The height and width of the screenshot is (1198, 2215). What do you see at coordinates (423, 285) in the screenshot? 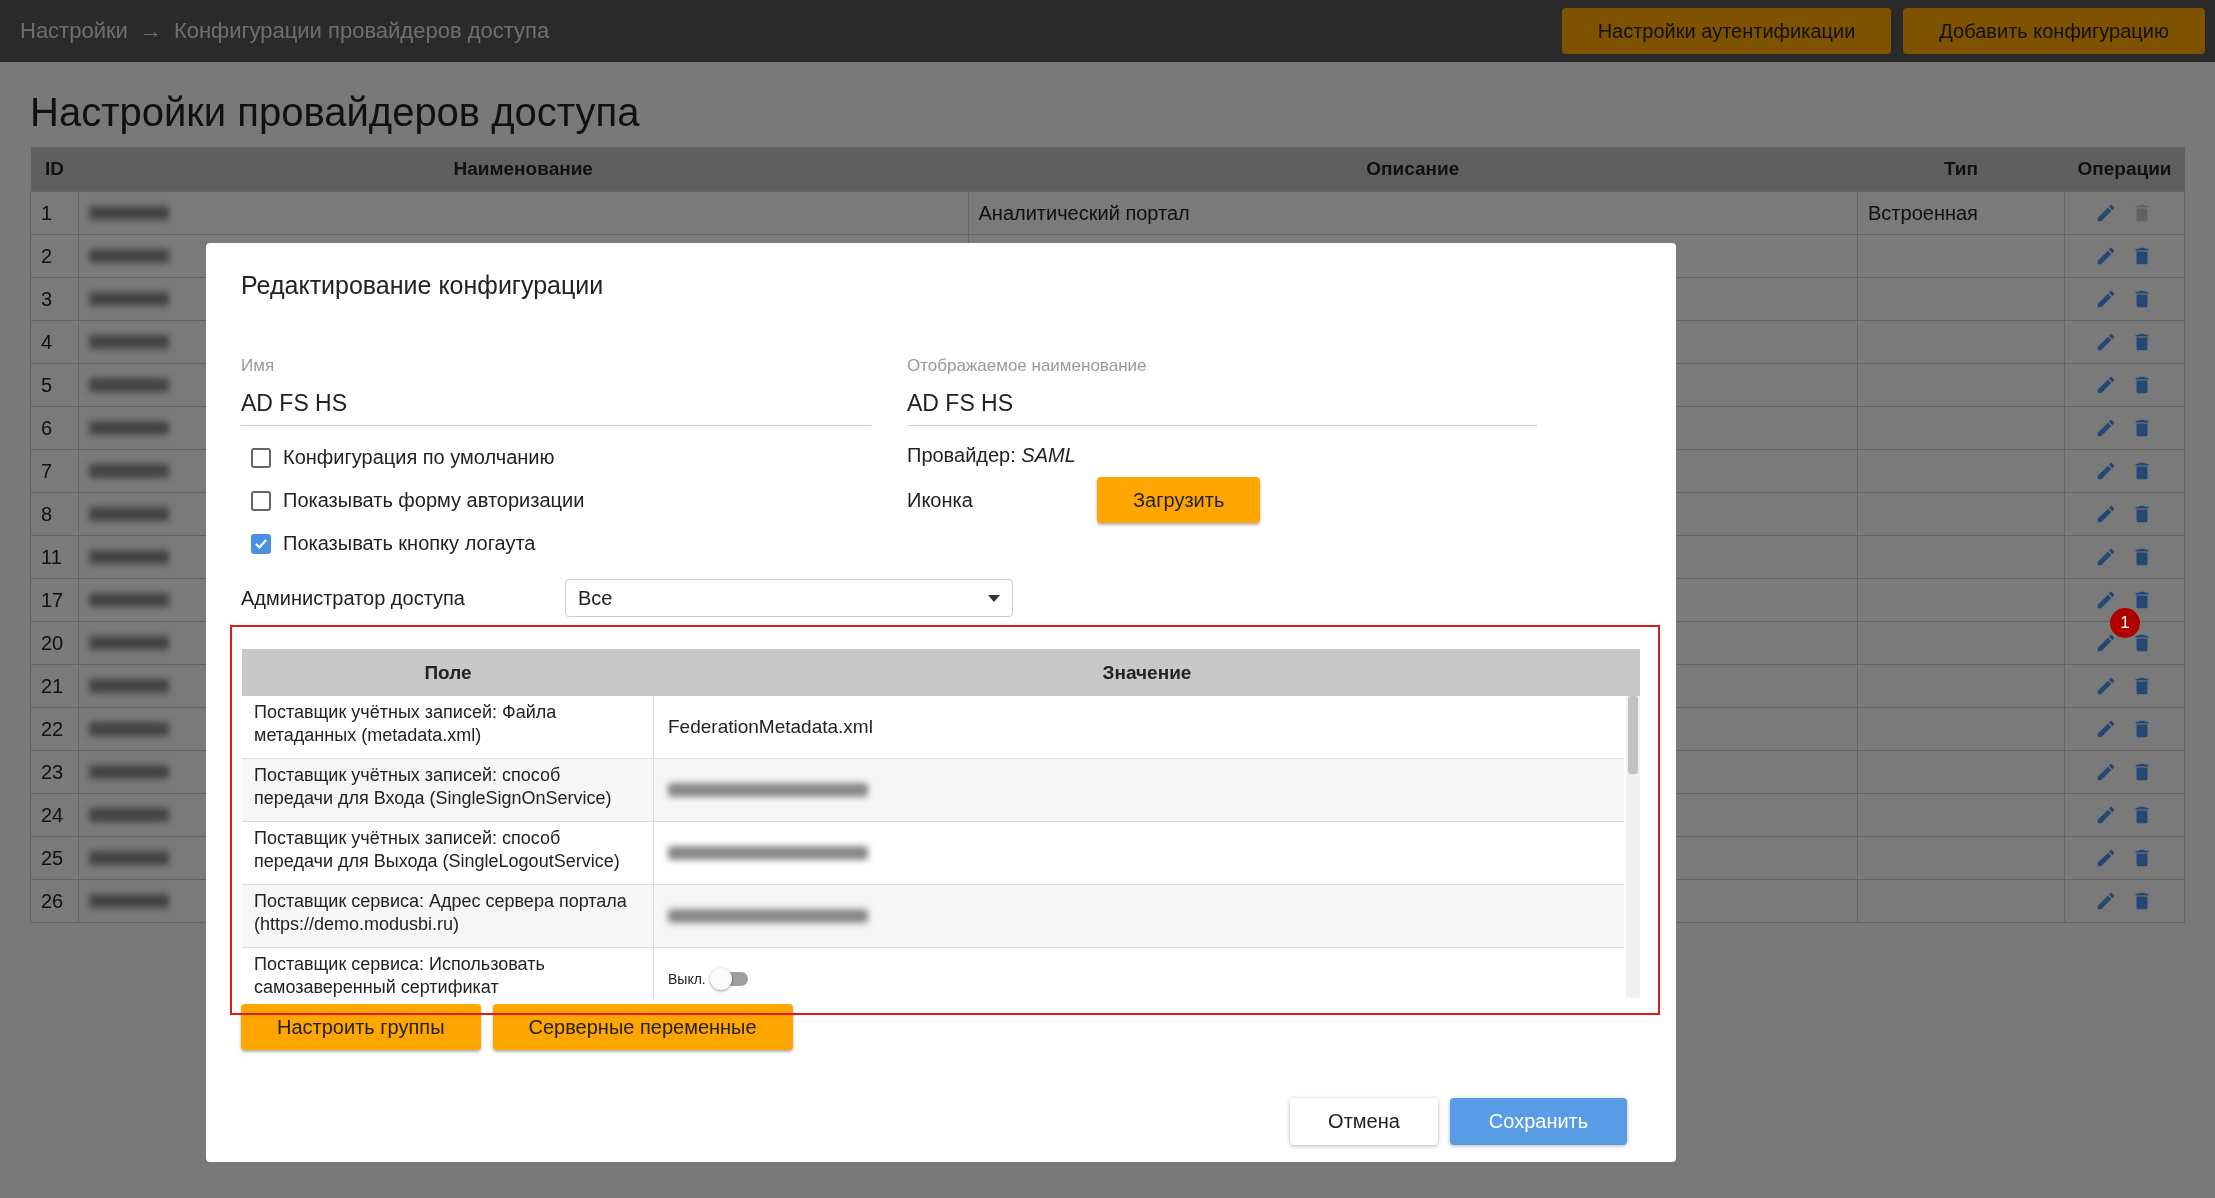
I see `dialog-title: Редактирование конфигурации` at bounding box center [423, 285].